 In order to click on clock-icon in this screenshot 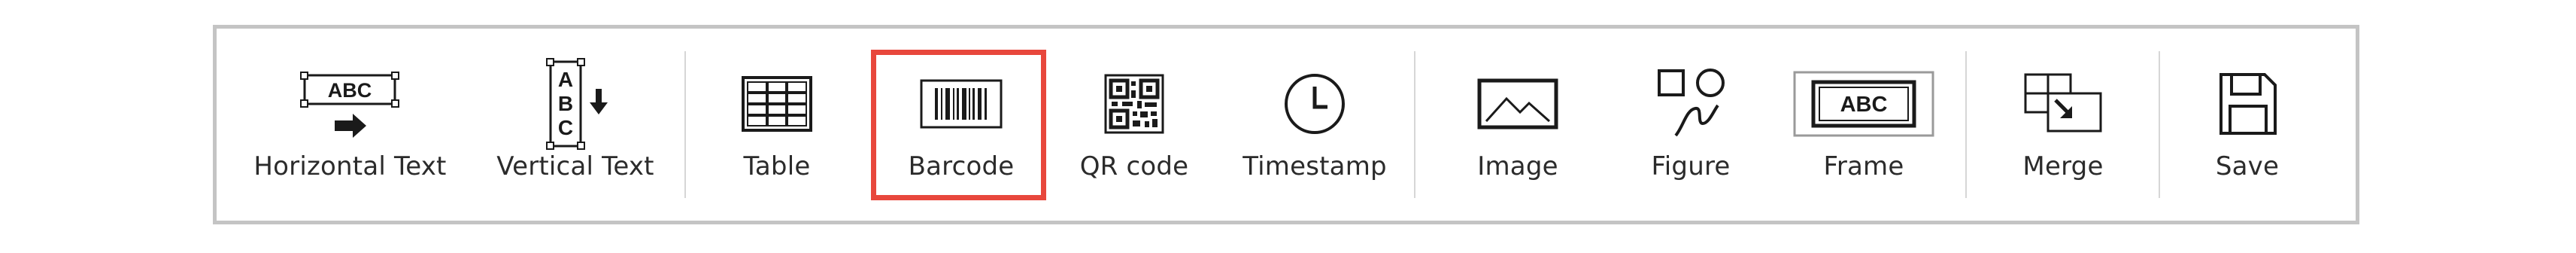, I will do `click(1315, 104)`.